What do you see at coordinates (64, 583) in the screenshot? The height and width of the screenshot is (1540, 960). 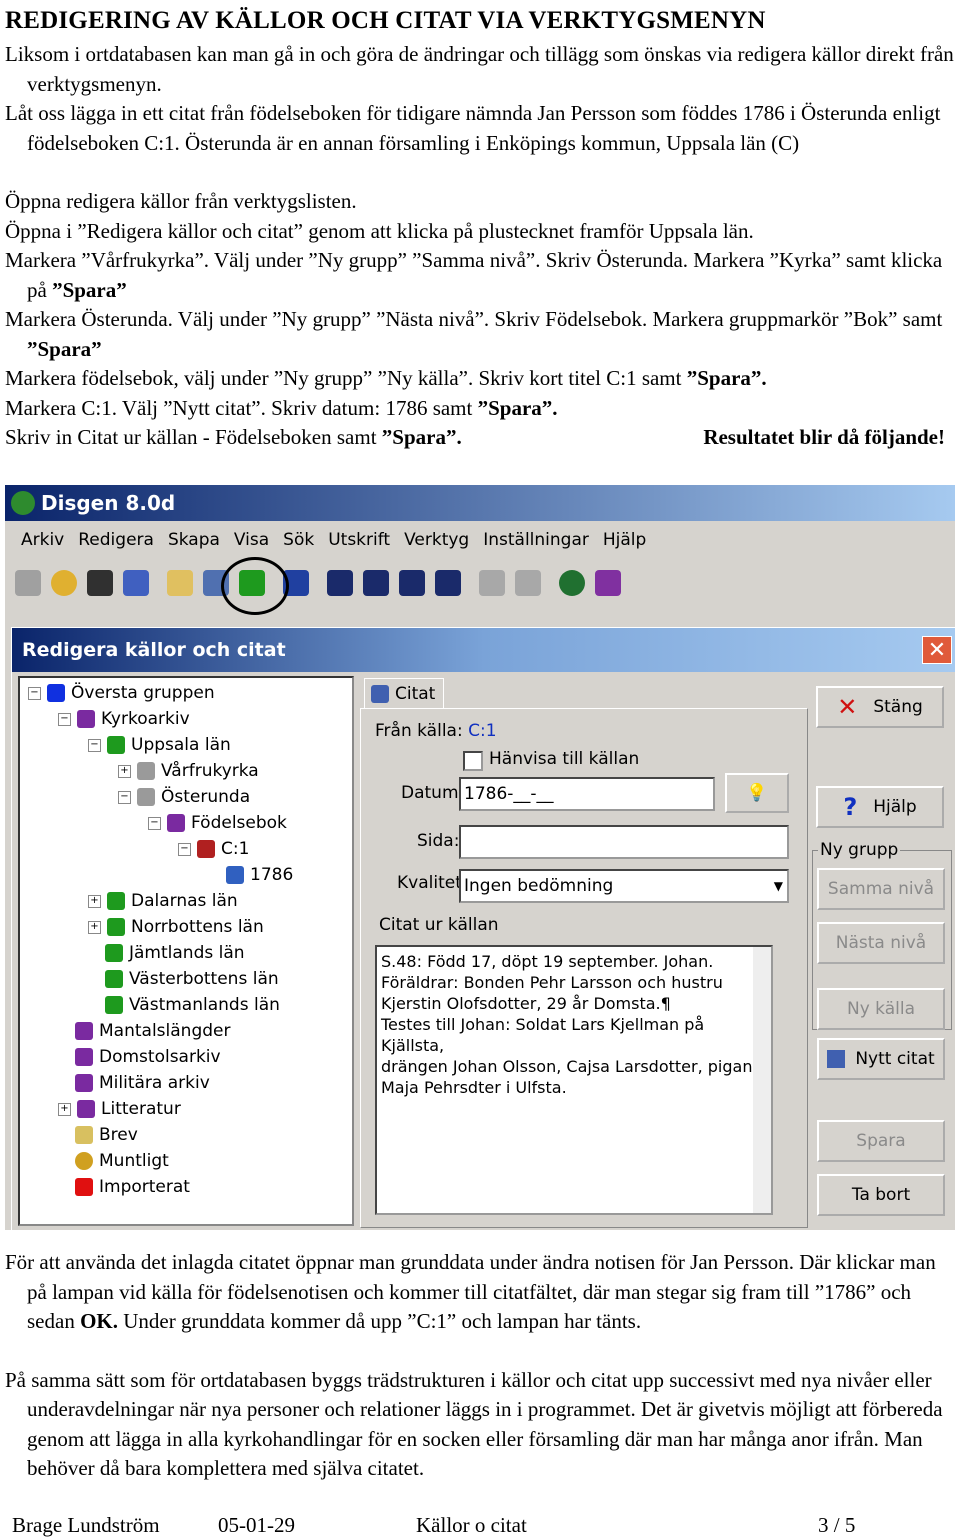 I see `person-icon` at bounding box center [64, 583].